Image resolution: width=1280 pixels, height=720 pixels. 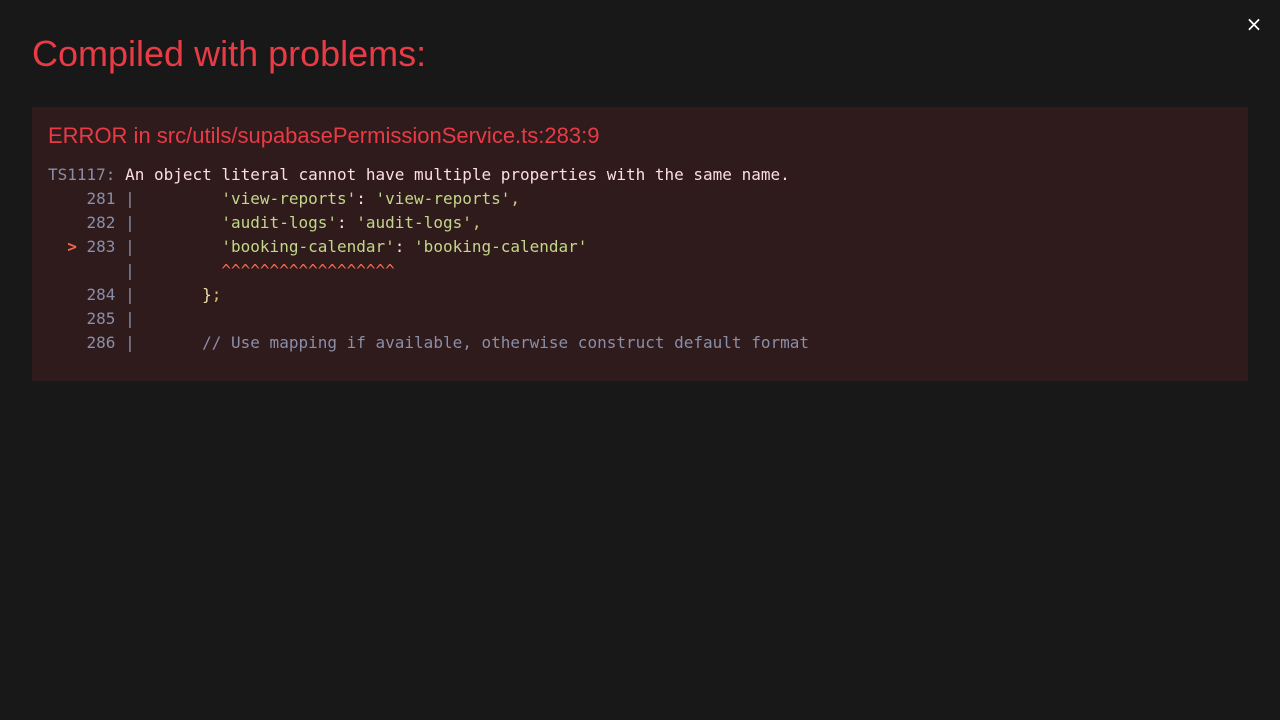 What do you see at coordinates (96, 222) in the screenshot?
I see `line-number: 282 |` at bounding box center [96, 222].